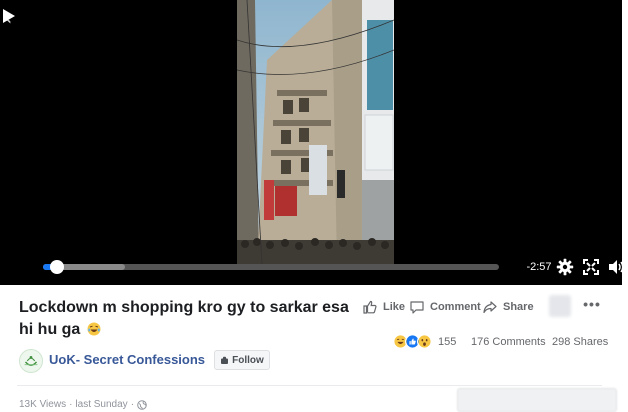 This screenshot has height=412, width=628. I want to click on section-divider, so click(309, 385).